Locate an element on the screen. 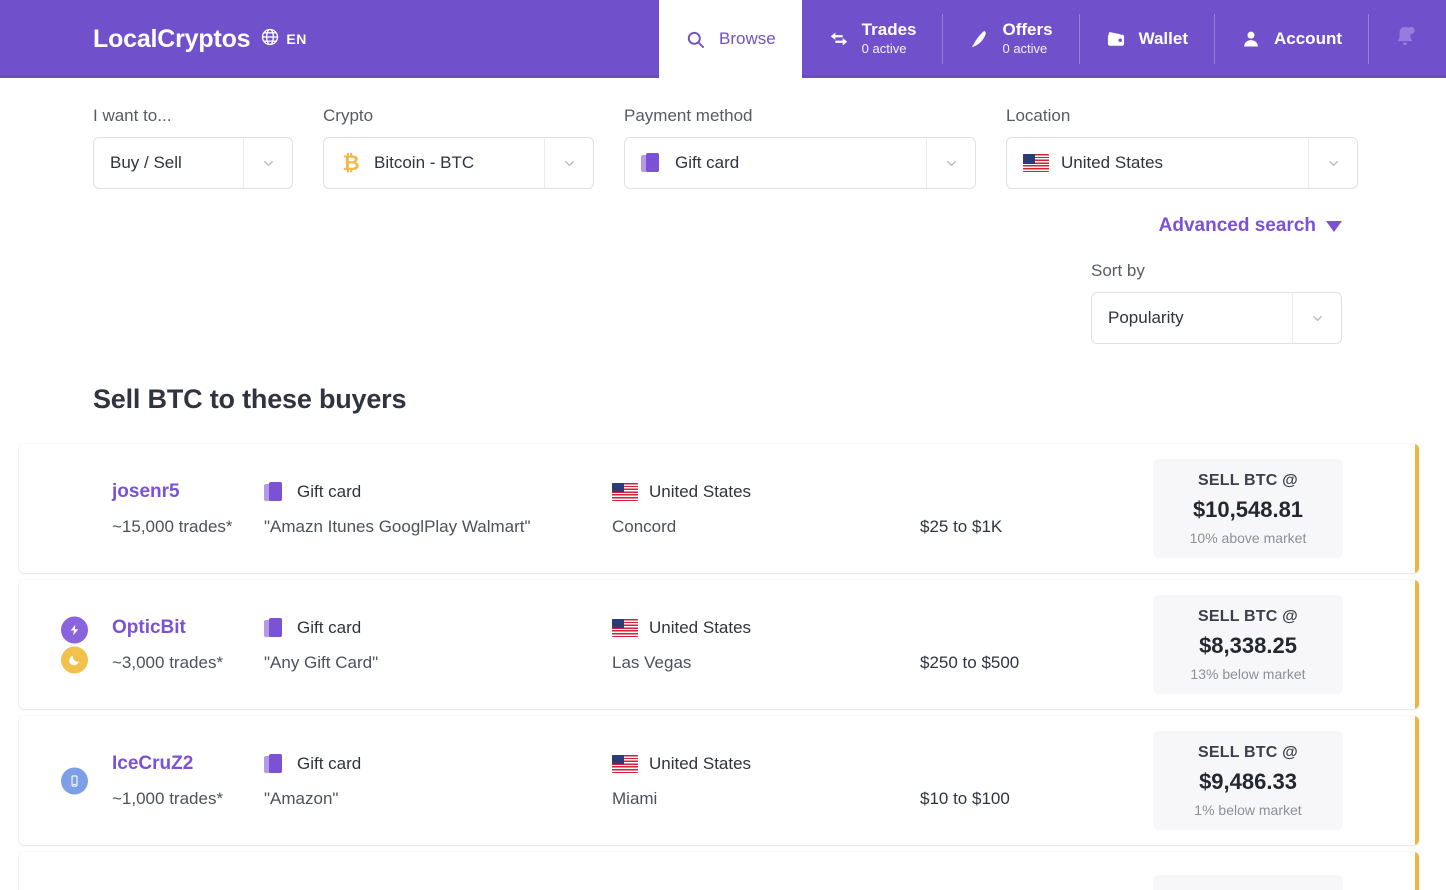  offer-range-cell: $25 to $1K is located at coordinates (1009, 509).